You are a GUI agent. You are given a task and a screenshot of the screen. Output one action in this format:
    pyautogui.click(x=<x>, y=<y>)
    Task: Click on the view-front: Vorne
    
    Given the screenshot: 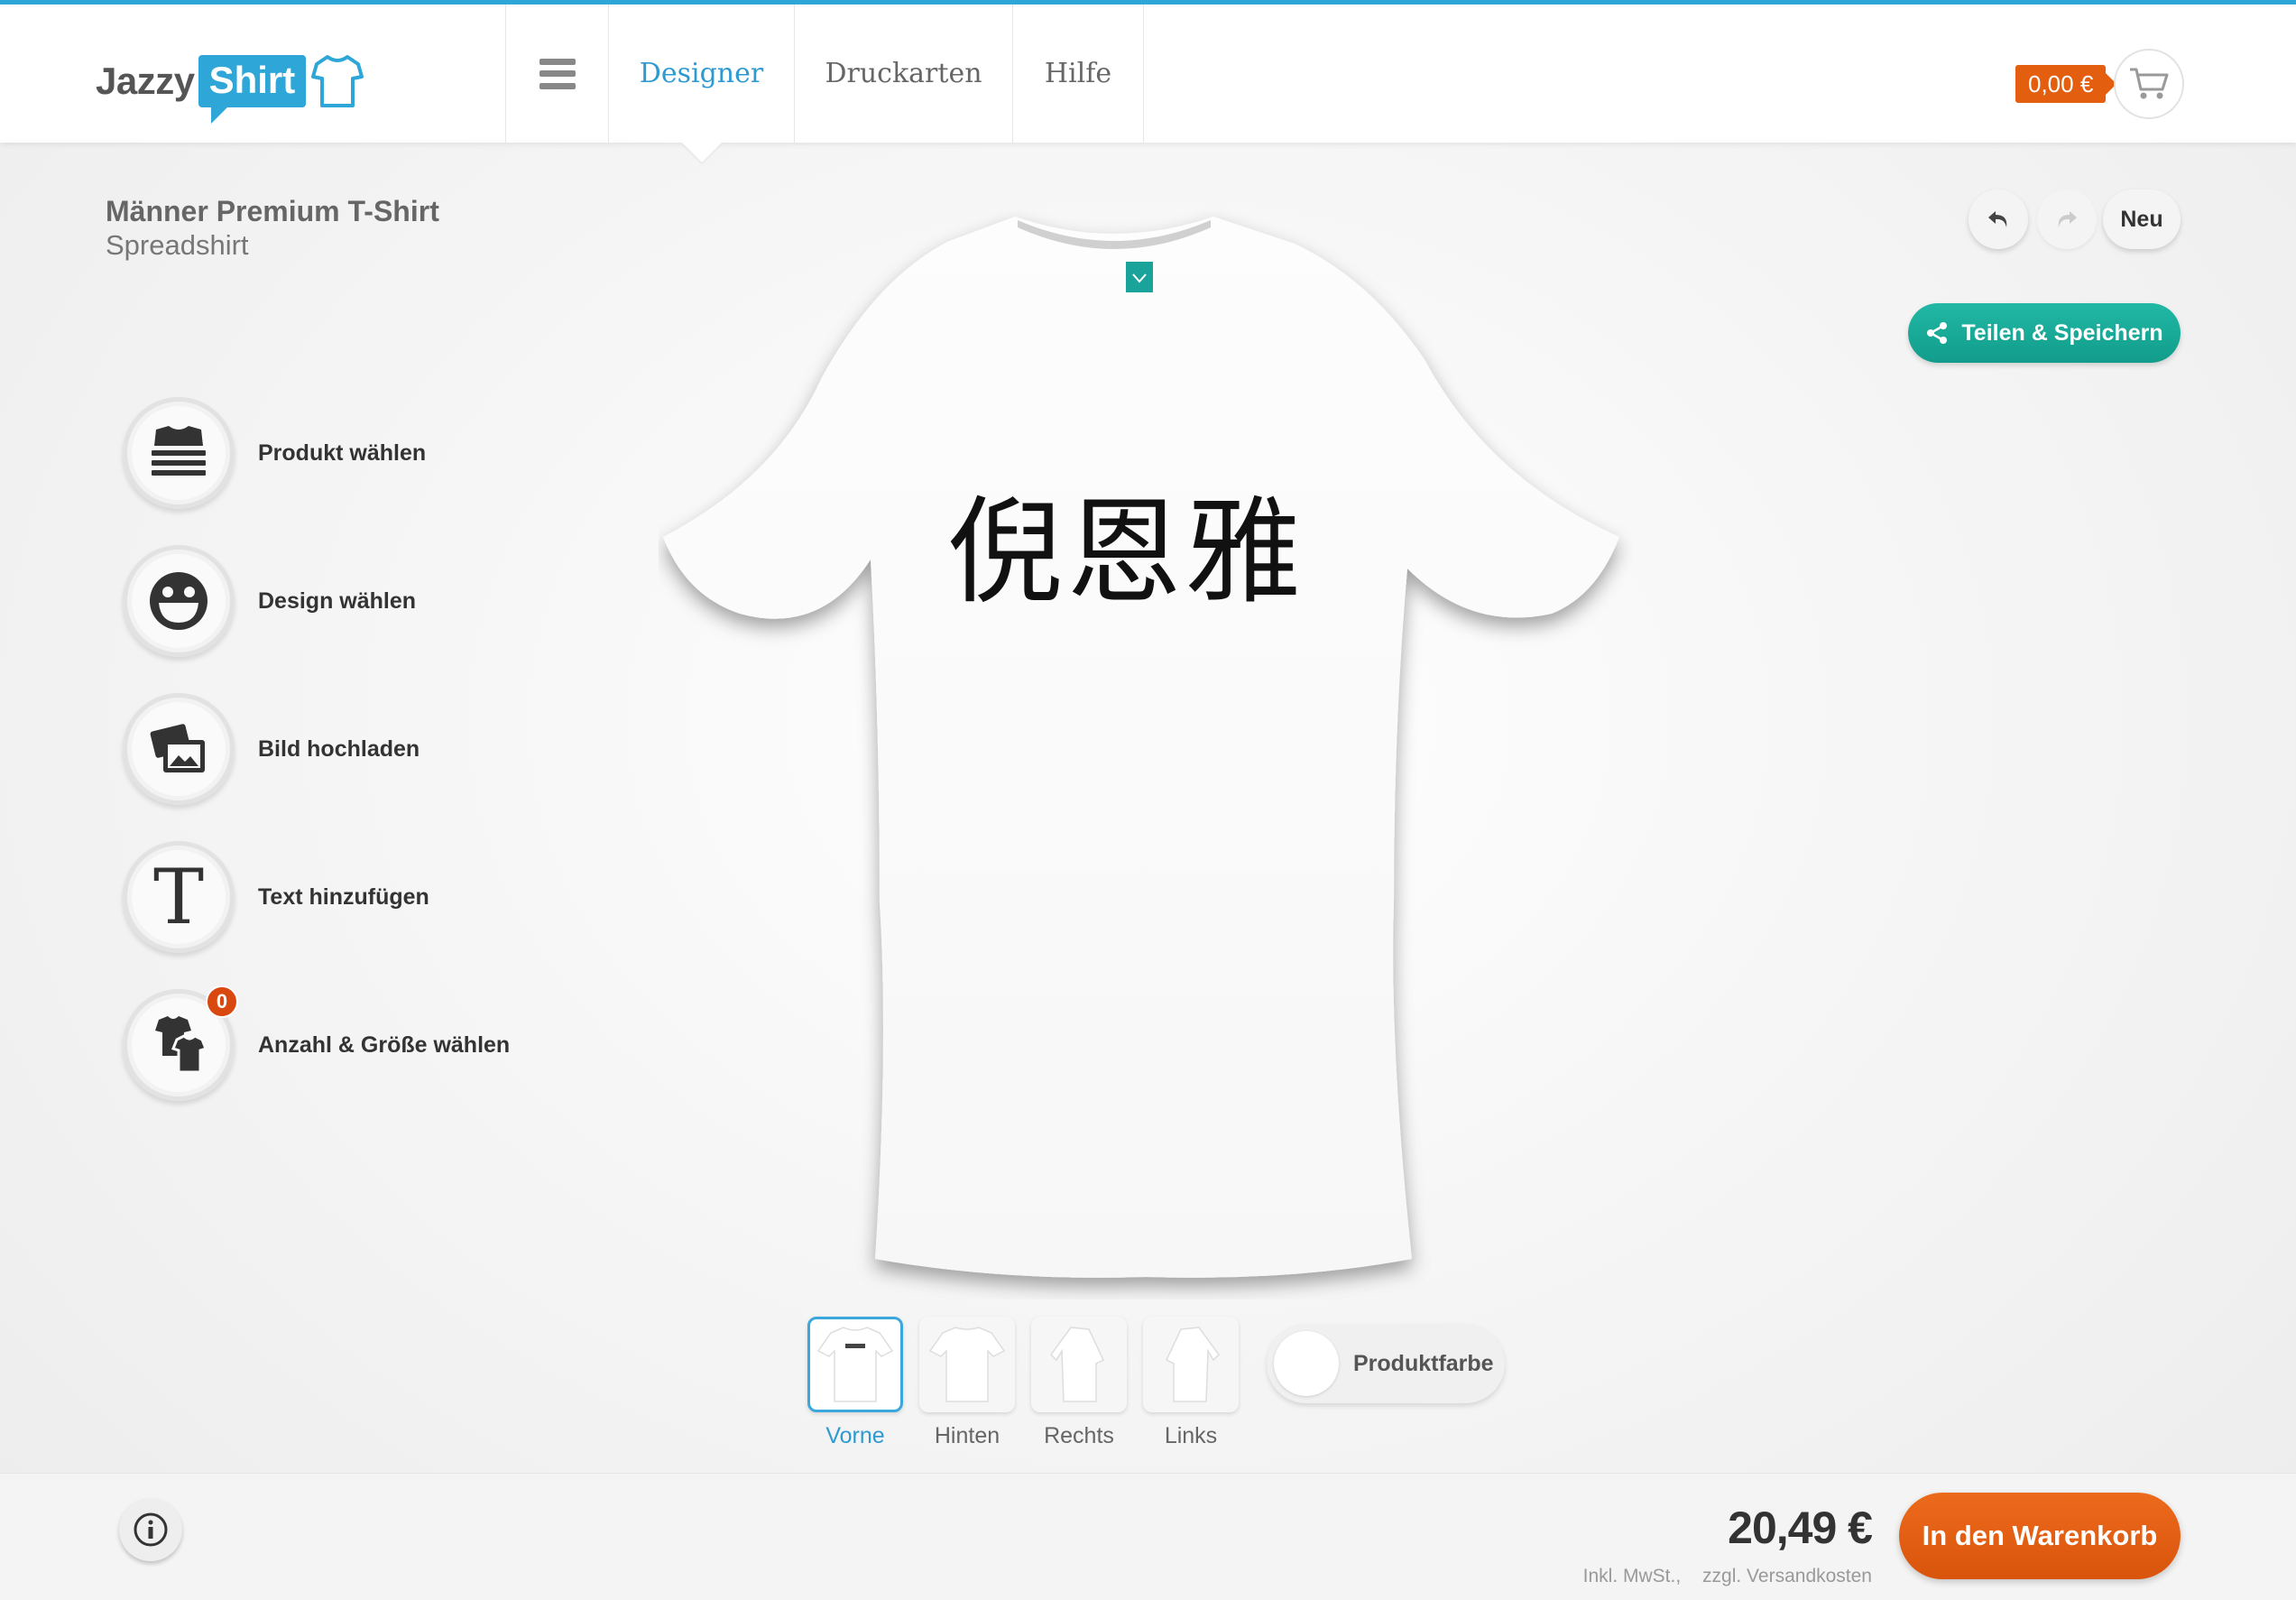 What is the action you would take?
    pyautogui.click(x=855, y=1383)
    